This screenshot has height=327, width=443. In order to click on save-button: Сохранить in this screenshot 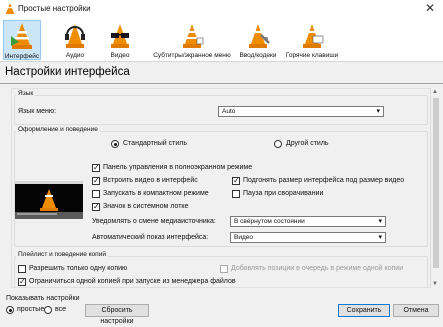, I will do `click(364, 310)`.